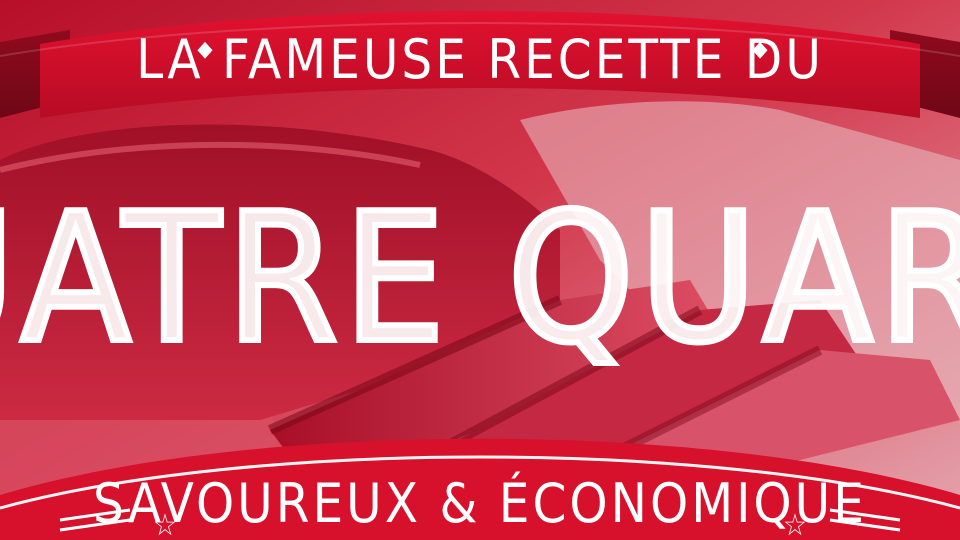  What do you see at coordinates (480, 59) in the screenshot?
I see `top-banner-text: LA FAMEUSE RECETTE DU` at bounding box center [480, 59].